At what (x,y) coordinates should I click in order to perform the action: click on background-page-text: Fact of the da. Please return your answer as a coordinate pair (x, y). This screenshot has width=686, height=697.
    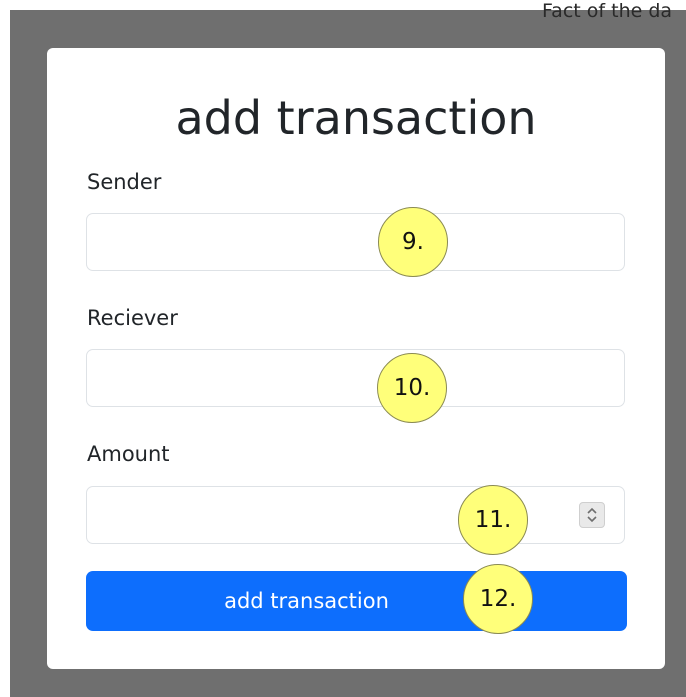
    Looking at the image, I should click on (607, 11).